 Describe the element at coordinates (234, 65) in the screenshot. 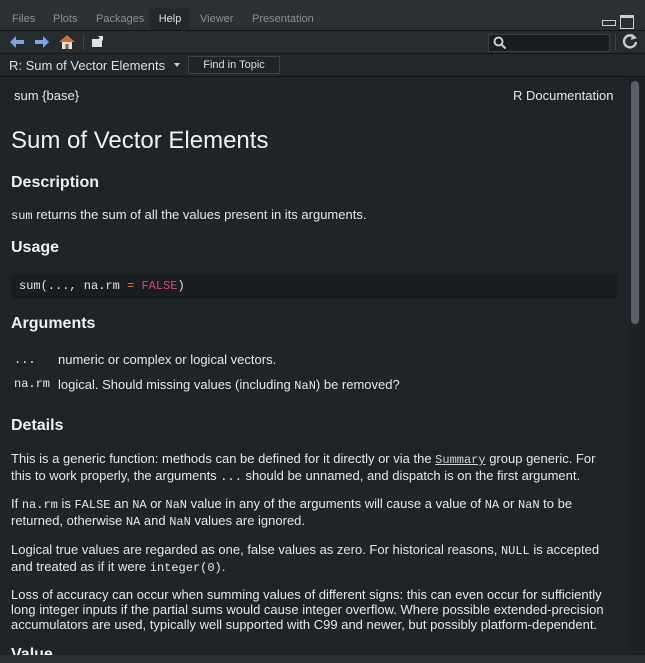

I see `find-in-topic-button: Find in Topic` at that location.